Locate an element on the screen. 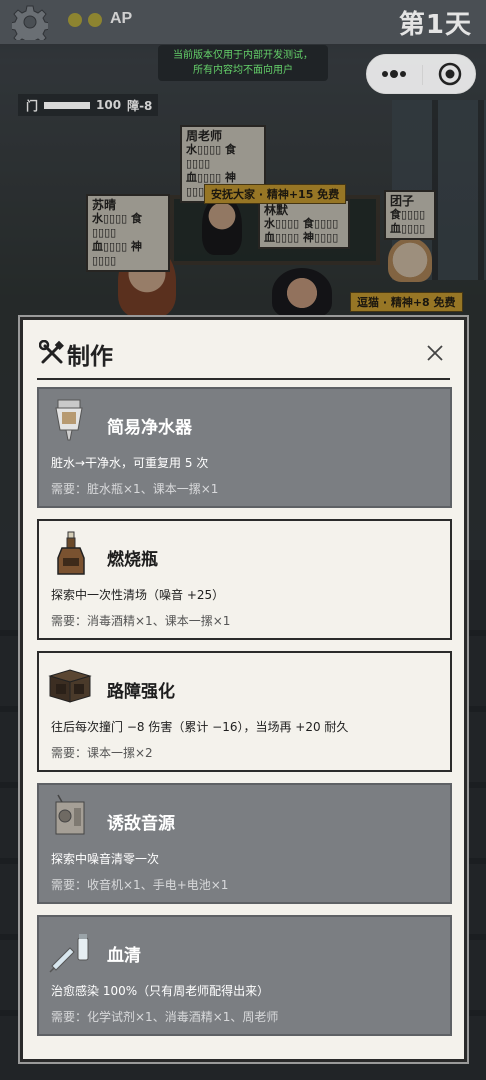 This screenshot has height=1080, width=486. door-damage-value: 障-8 is located at coordinates (140, 105).